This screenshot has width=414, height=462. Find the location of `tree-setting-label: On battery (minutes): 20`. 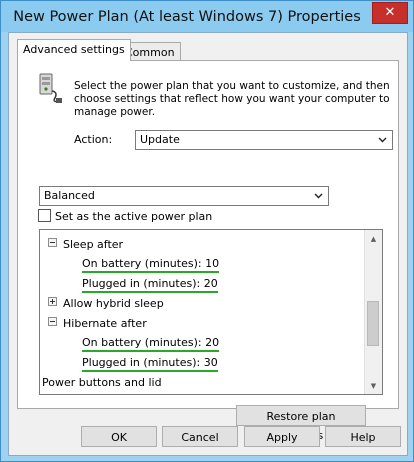

tree-setting-label: On battery (minutes): 20 is located at coordinates (151, 344).